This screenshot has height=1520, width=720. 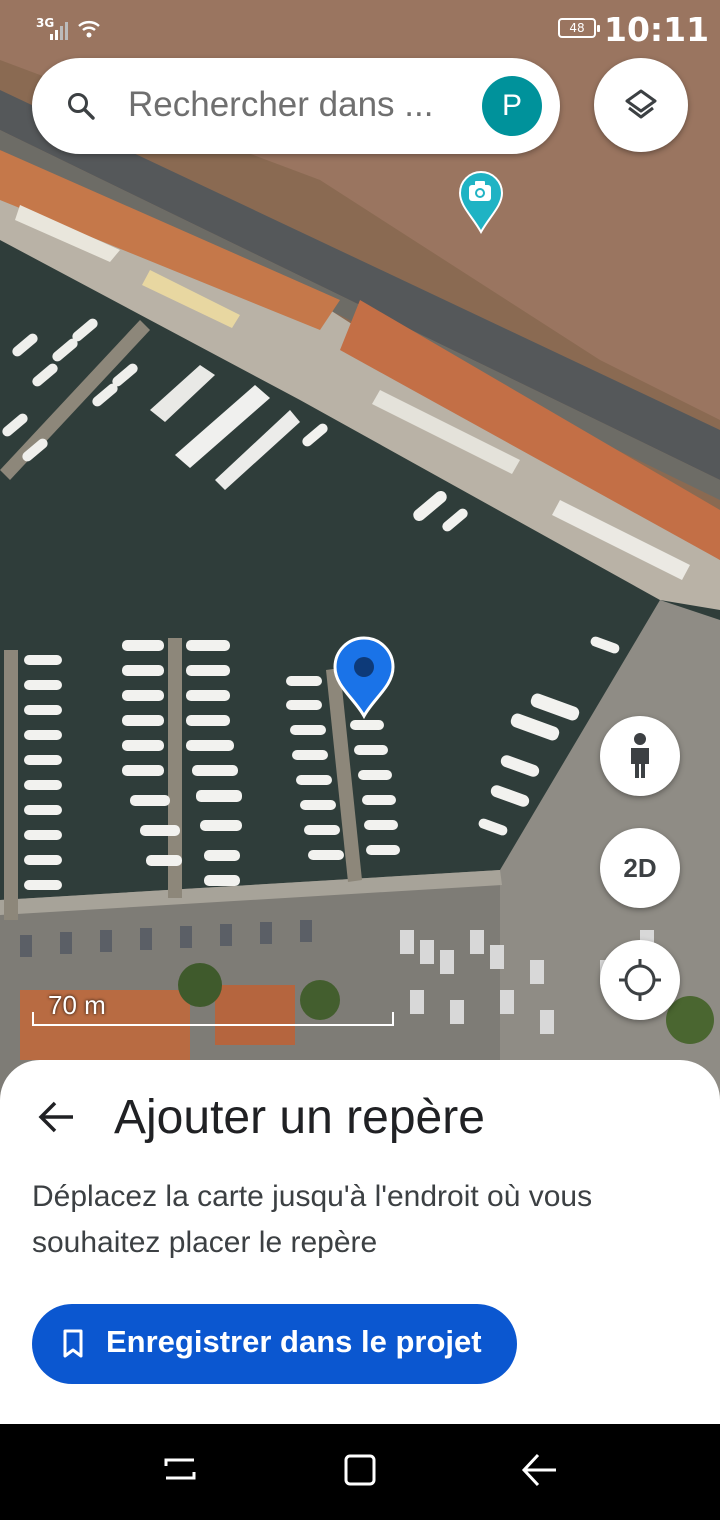 What do you see at coordinates (640, 868) in the screenshot?
I see `view-2d-button: 2D` at bounding box center [640, 868].